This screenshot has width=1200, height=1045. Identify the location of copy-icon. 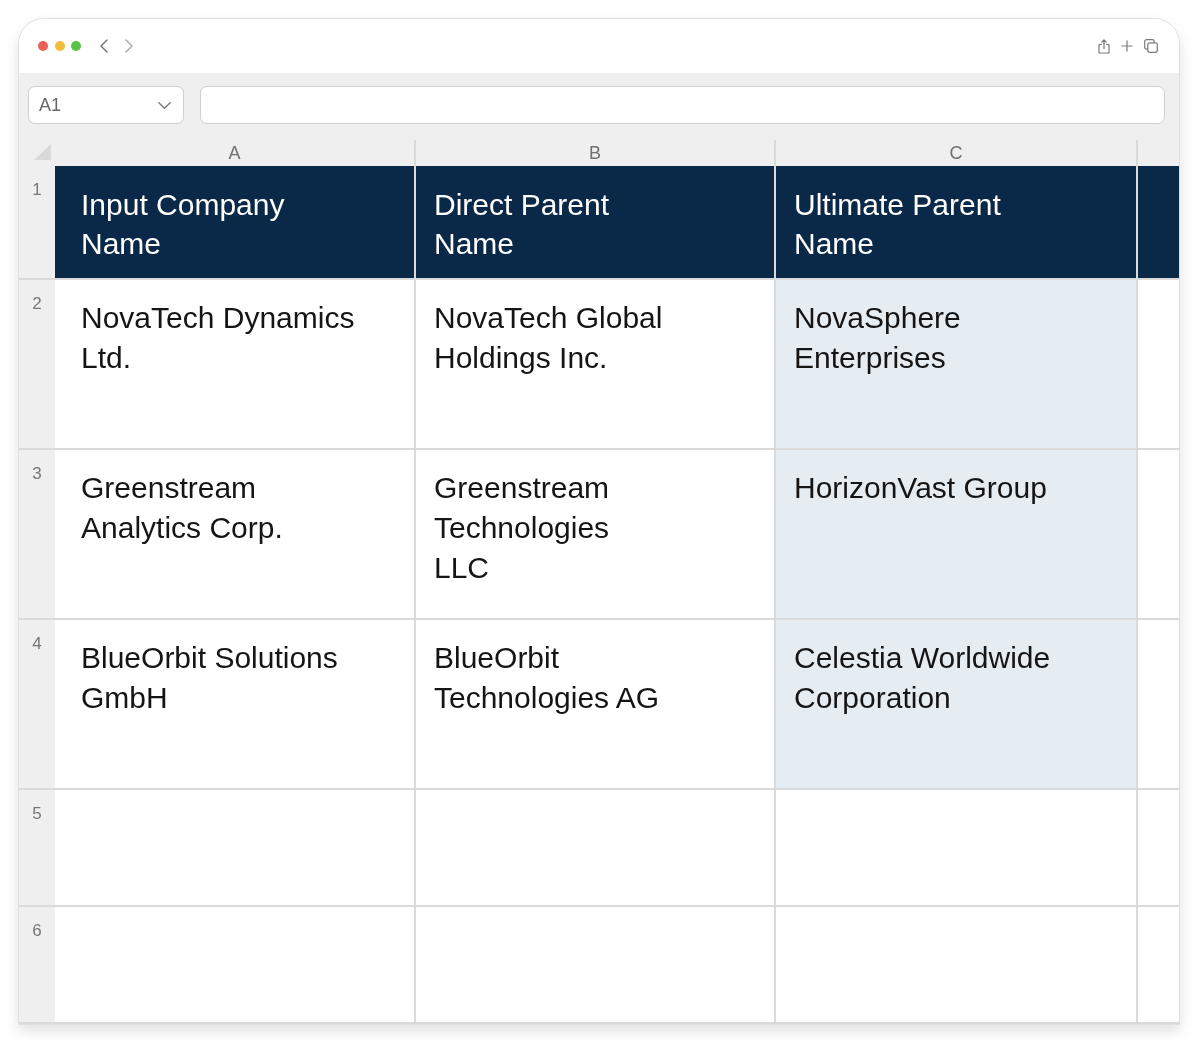
(1151, 46).